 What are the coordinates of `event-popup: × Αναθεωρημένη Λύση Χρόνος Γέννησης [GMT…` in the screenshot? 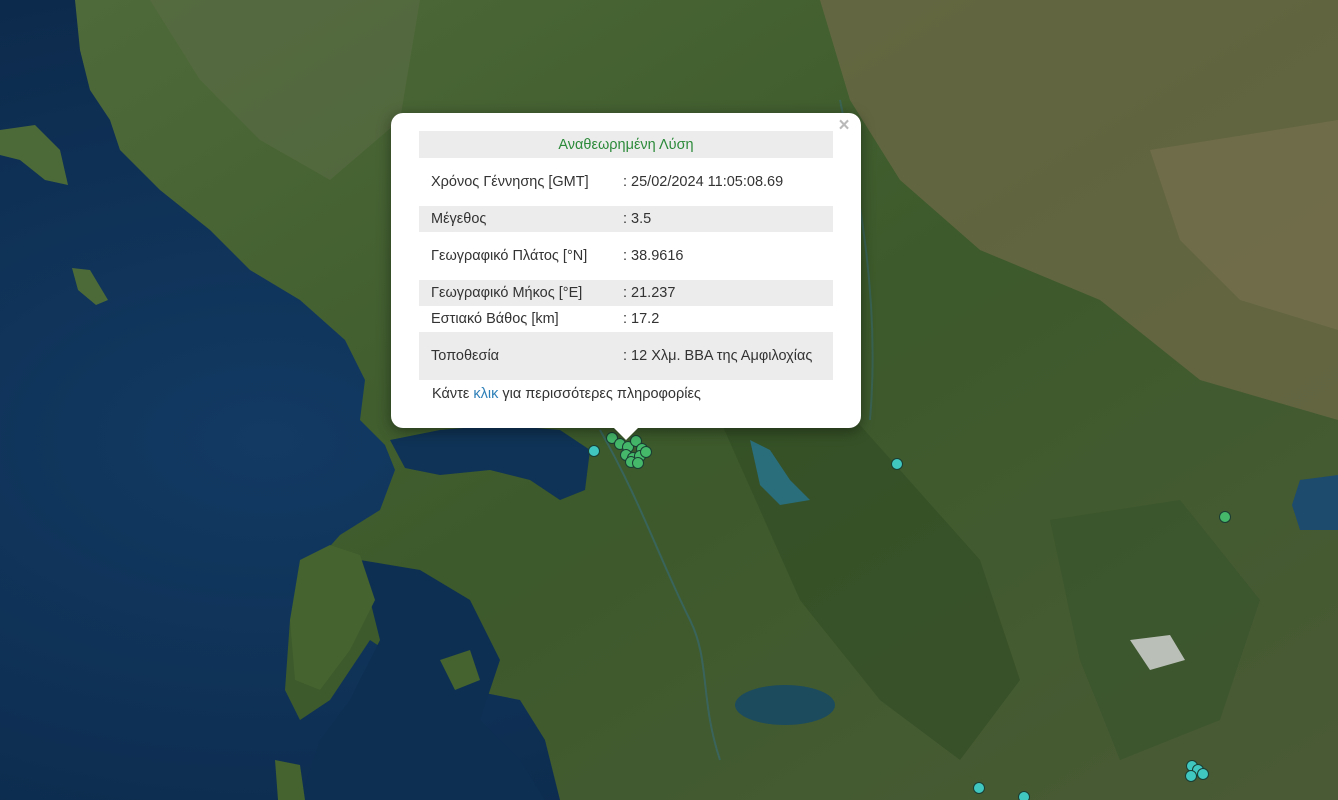 It's located at (626, 270).